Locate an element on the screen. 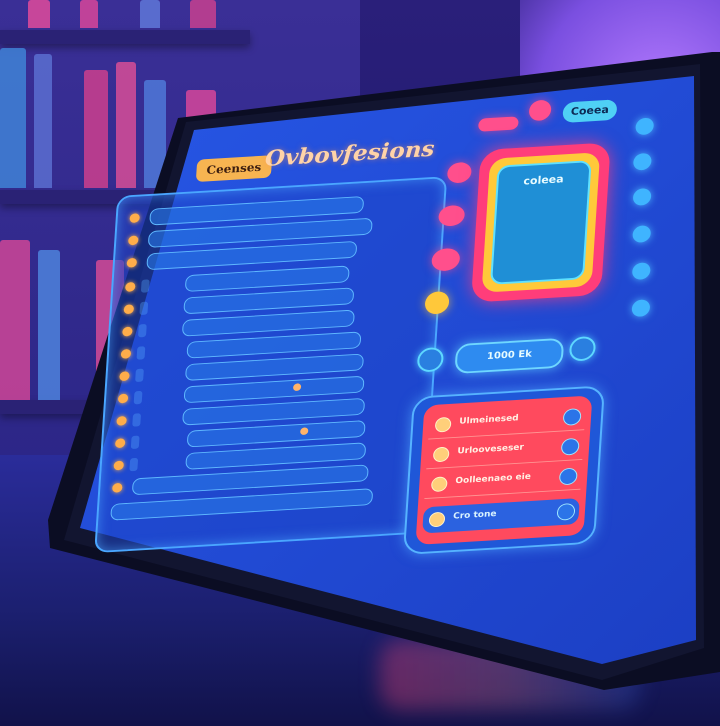 This screenshot has height=726, width=720. display-screen: coleea is located at coordinates (541, 222).